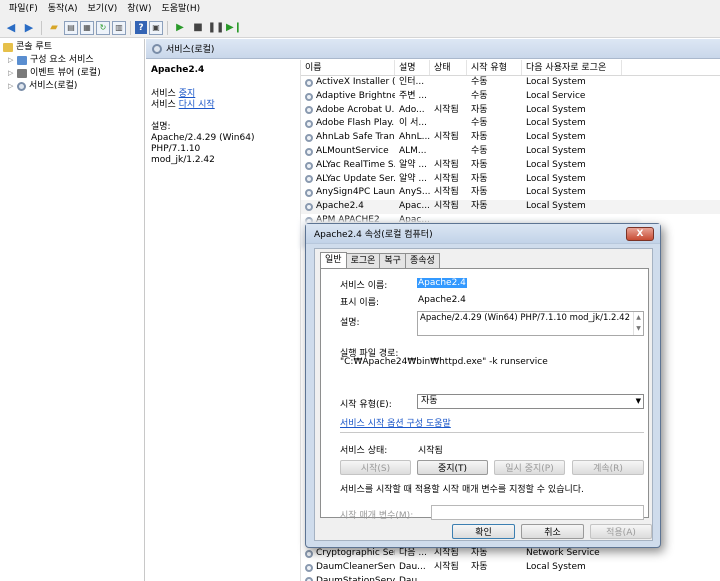 This screenshot has width=720, height=581. Describe the element at coordinates (638, 328) in the screenshot. I see `scroll-down-icon: ▼` at that location.